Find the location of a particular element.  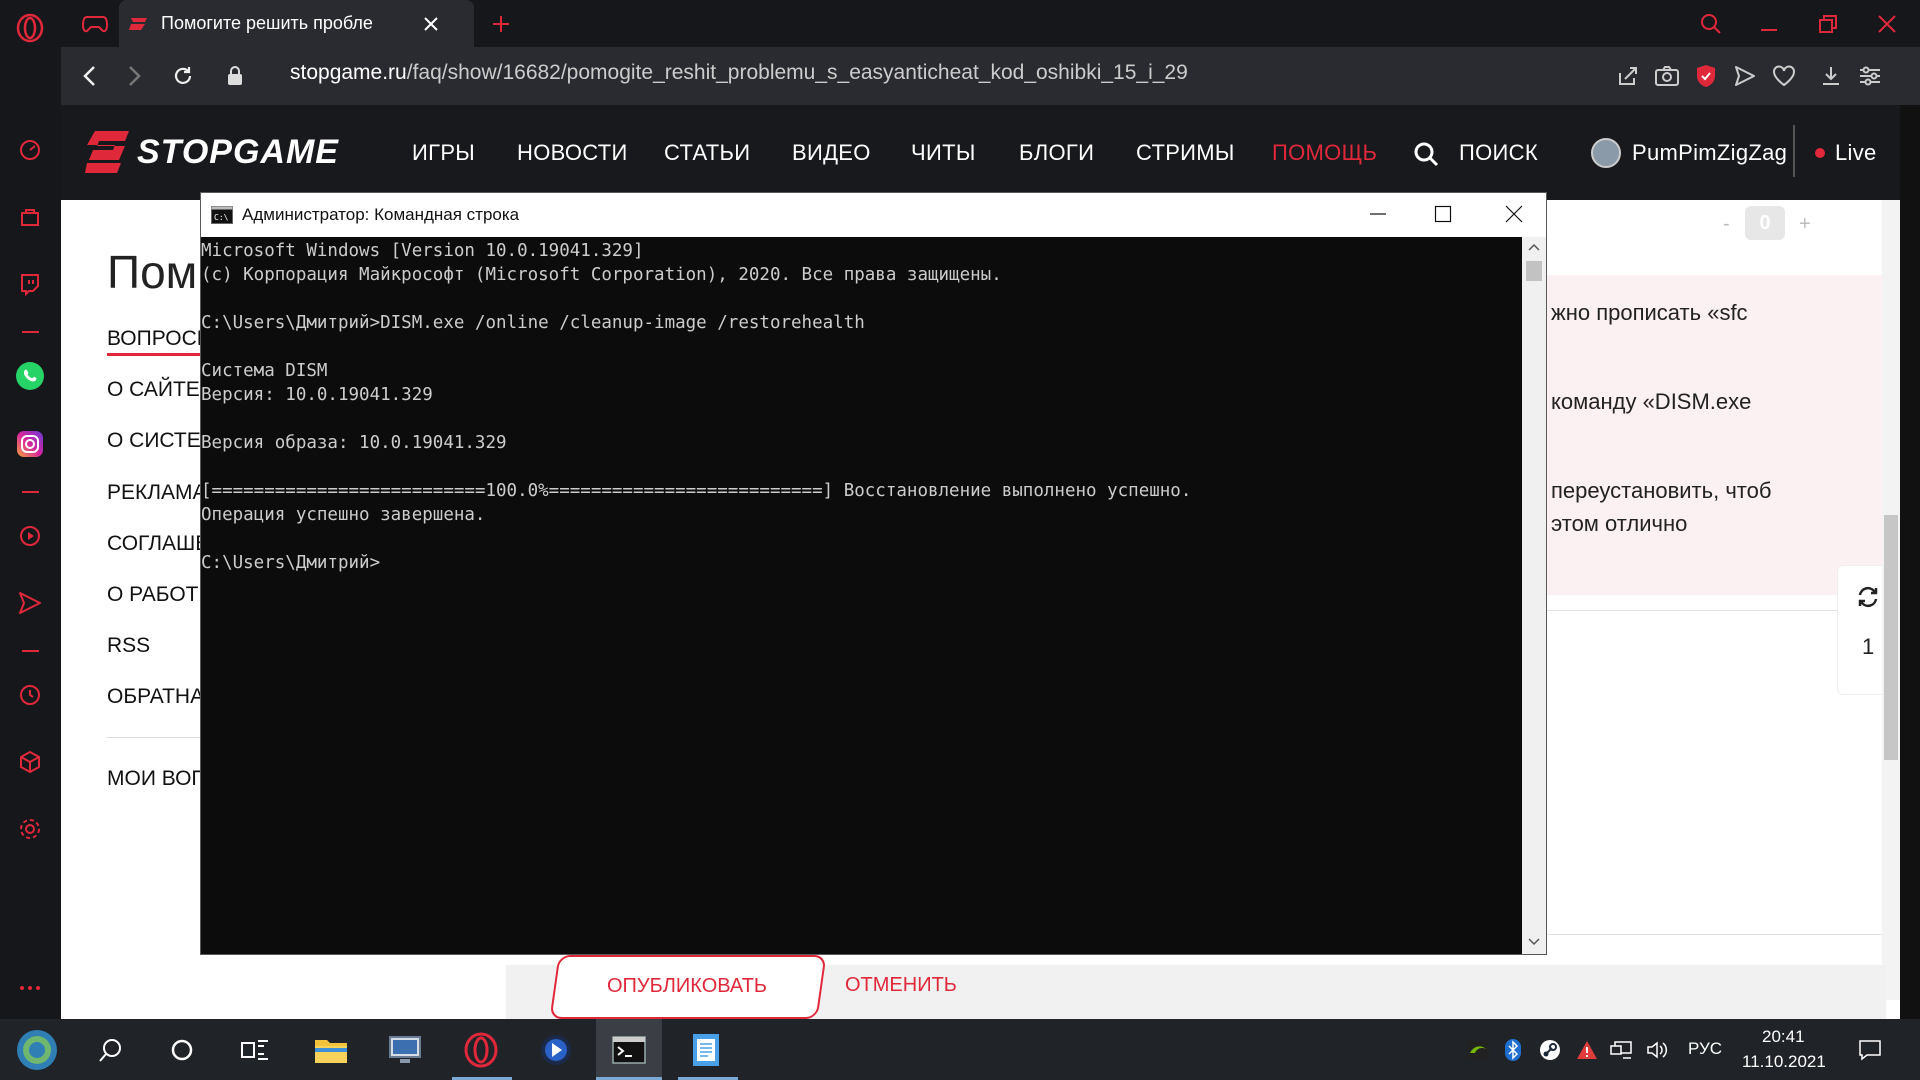

player-icon is located at coordinates (30, 536).